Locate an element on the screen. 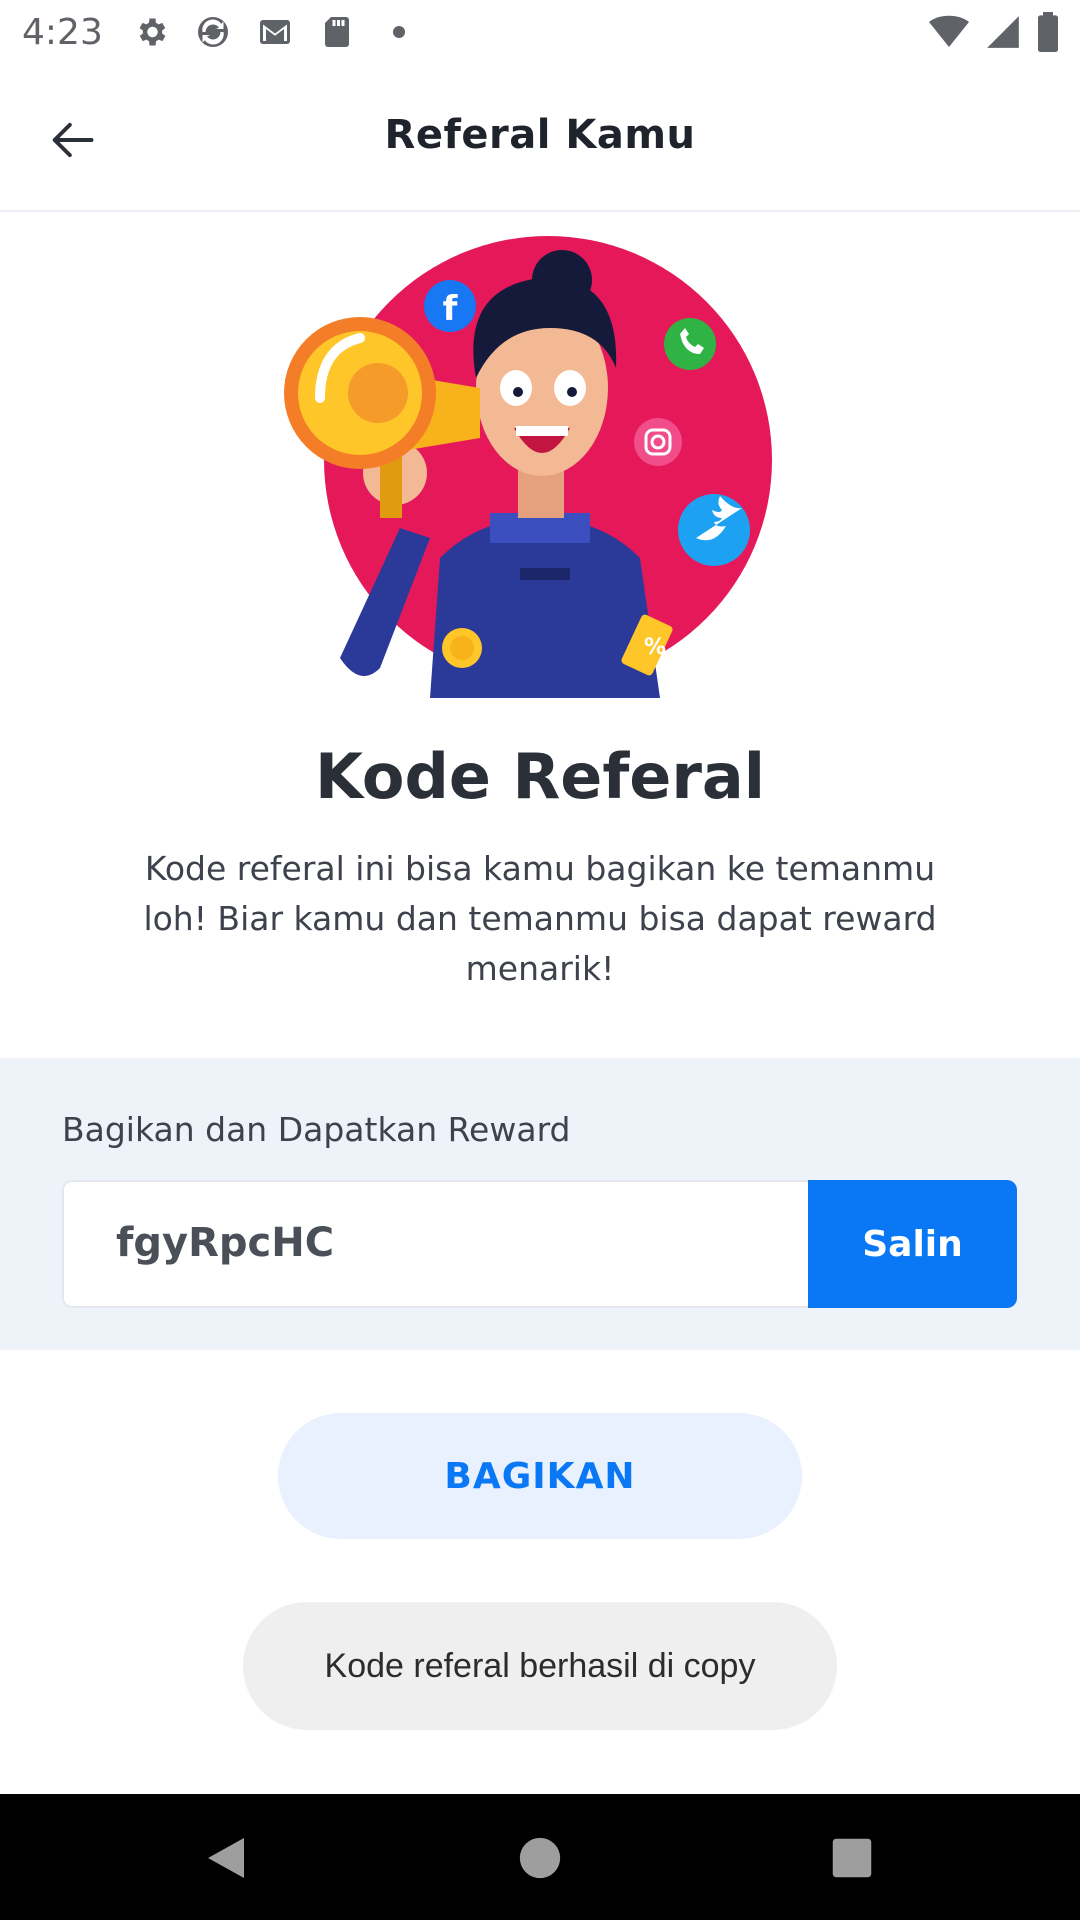 The image size is (1080, 1920). home-circle-icon is located at coordinates (540, 1858).